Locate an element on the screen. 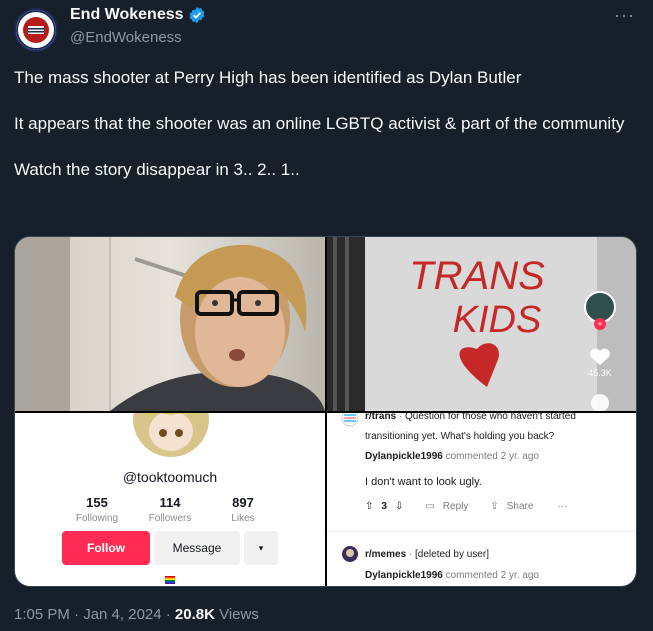  stat-value: 155 is located at coordinates (97, 502).